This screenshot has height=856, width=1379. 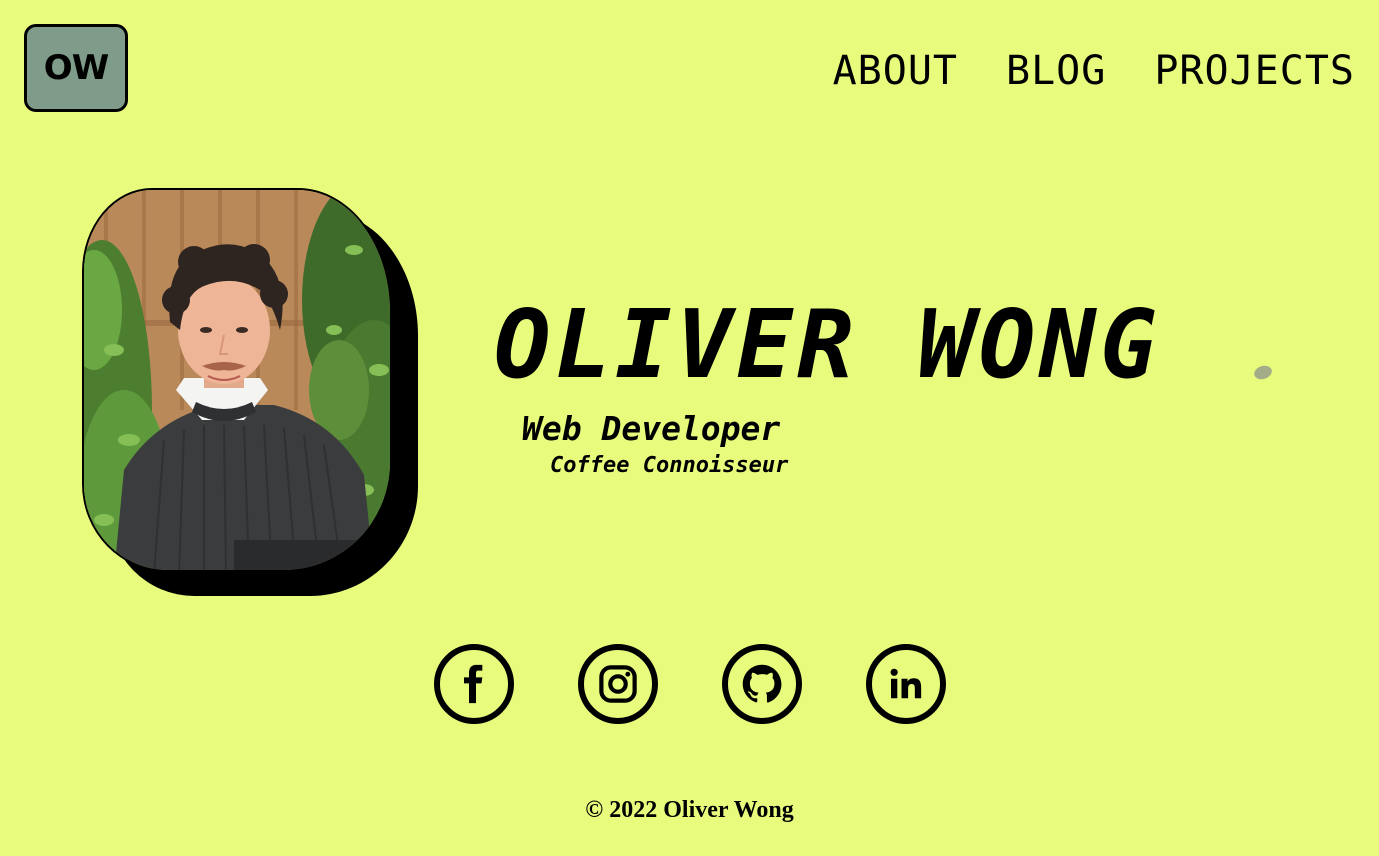 I want to click on main-nav: ABOUT BLOG PROJECTS, so click(x=1094, y=71).